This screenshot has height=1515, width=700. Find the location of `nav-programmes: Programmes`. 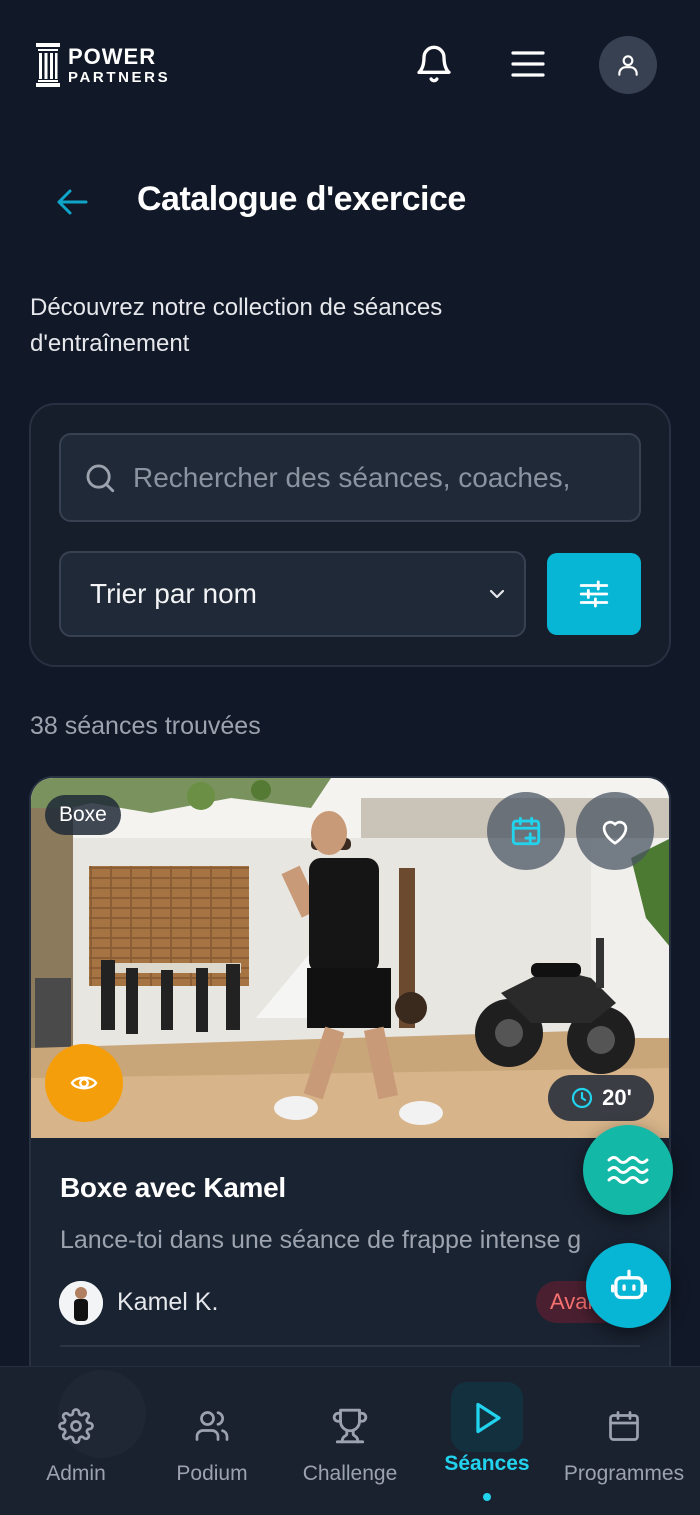

nav-programmes: Programmes is located at coordinates (624, 1450).